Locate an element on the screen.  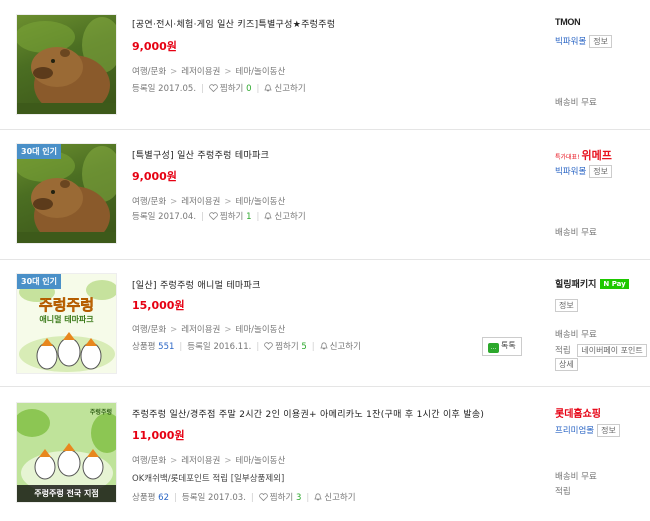
product-title: [일산] 주렁주렁 애니멀 테마파크 is located at coordinates (196, 284).